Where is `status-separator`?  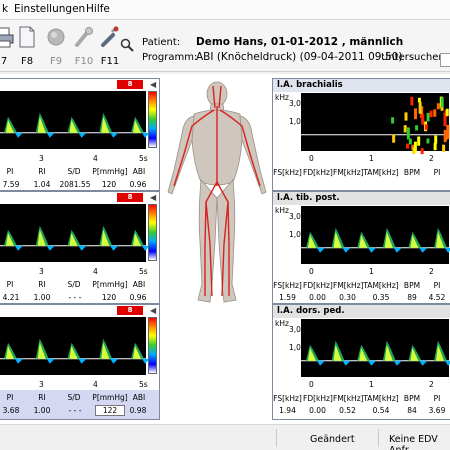
status-separator is located at coordinates (276, 438).